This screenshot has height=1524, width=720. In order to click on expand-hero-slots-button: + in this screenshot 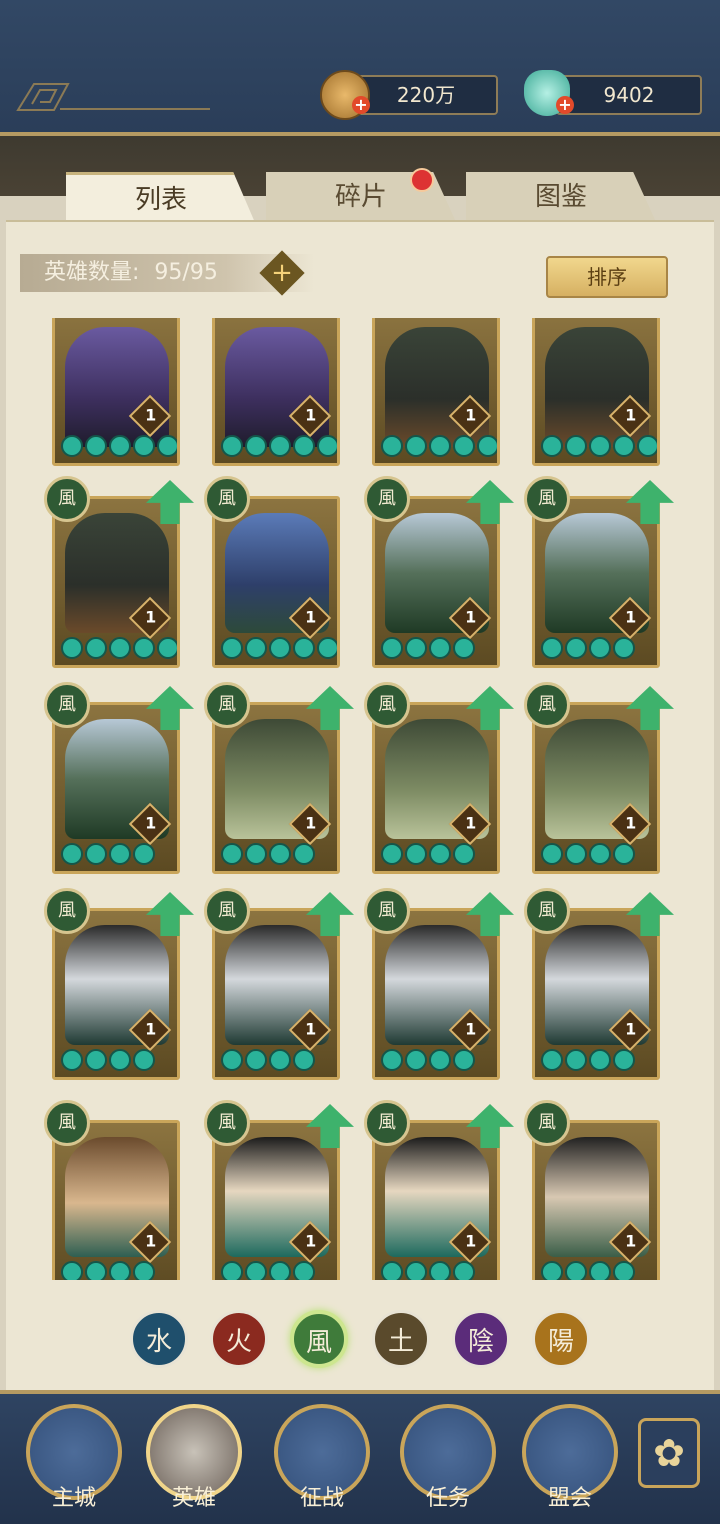, I will do `click(282, 273)`.